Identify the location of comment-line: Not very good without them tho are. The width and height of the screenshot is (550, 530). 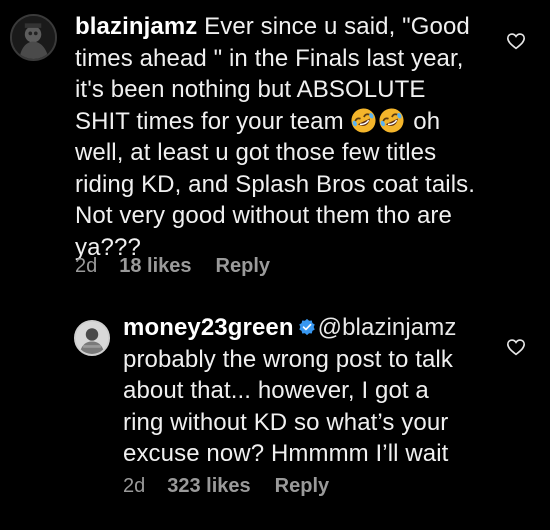
(263, 215).